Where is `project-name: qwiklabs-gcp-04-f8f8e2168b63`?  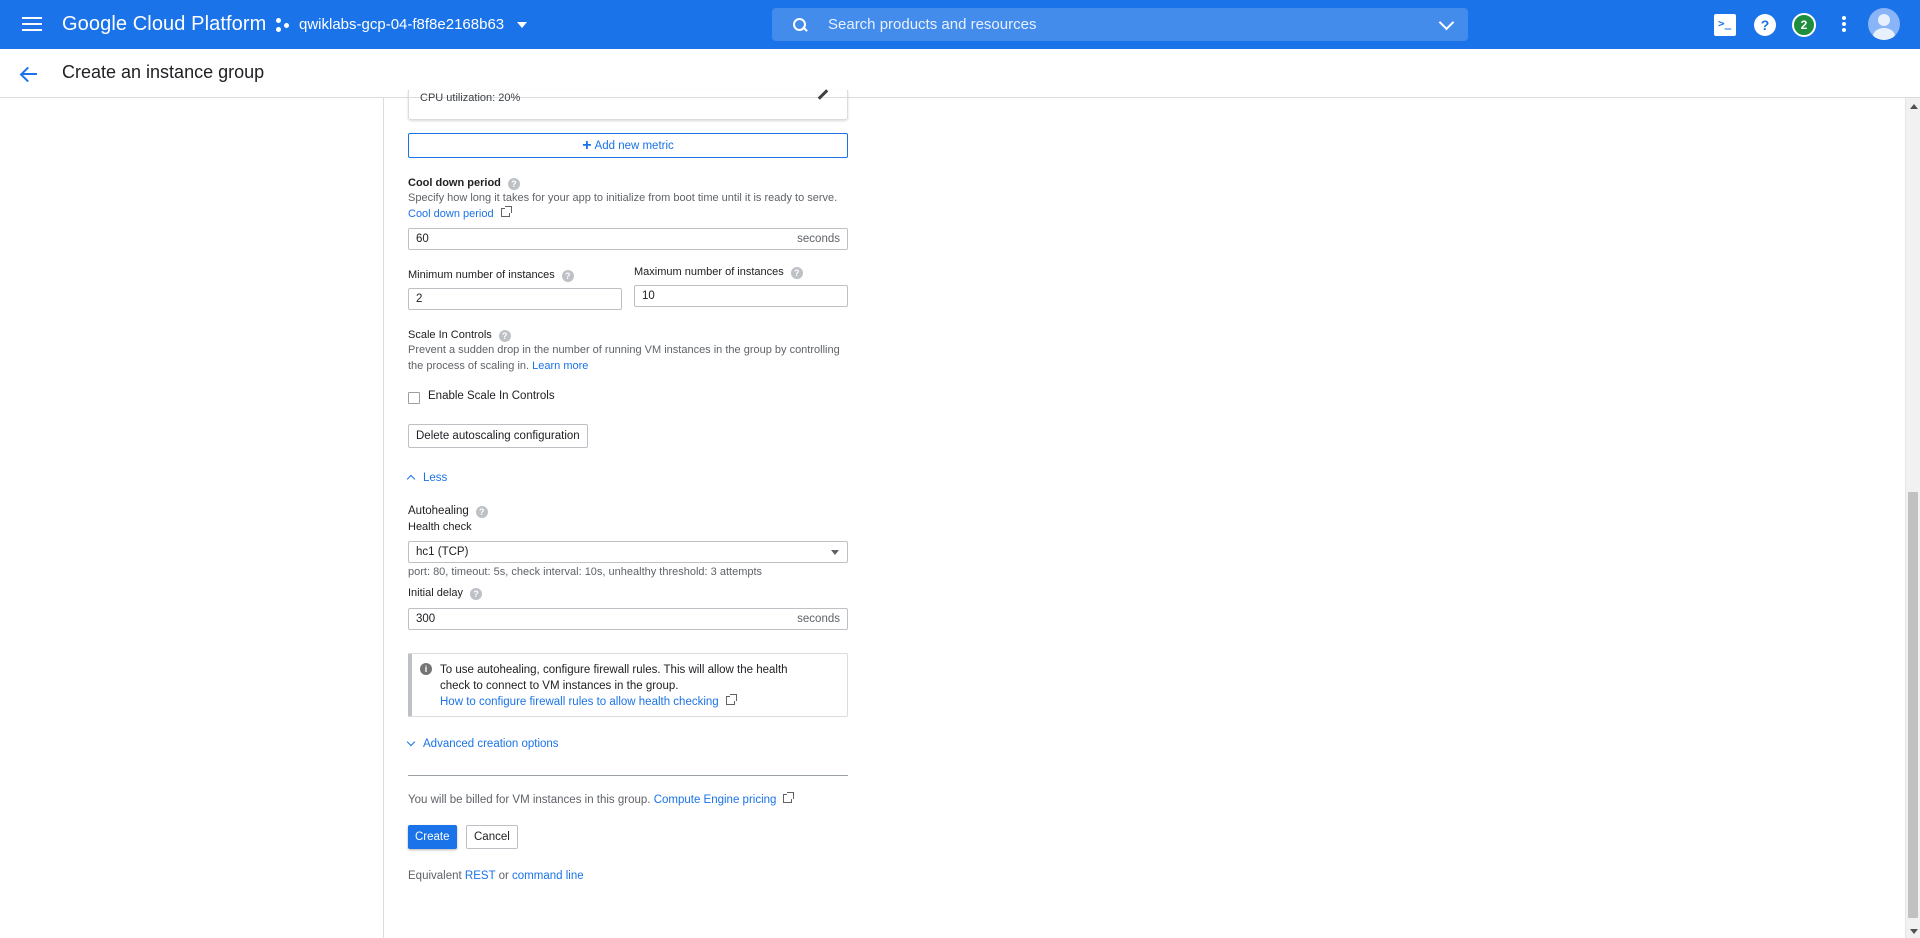
project-name: qwiklabs-gcp-04-f8f8e2168b63 is located at coordinates (402, 24).